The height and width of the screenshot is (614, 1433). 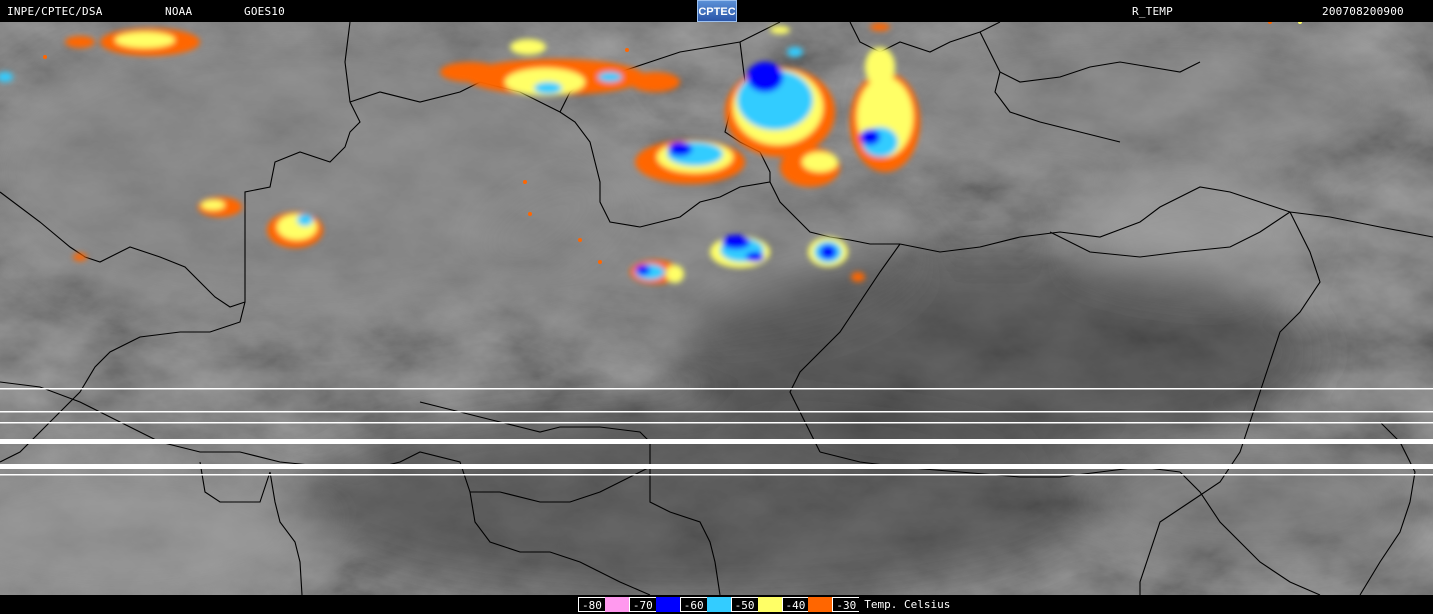 I want to click on cptec-logo: CPTEC, so click(x=717, y=11).